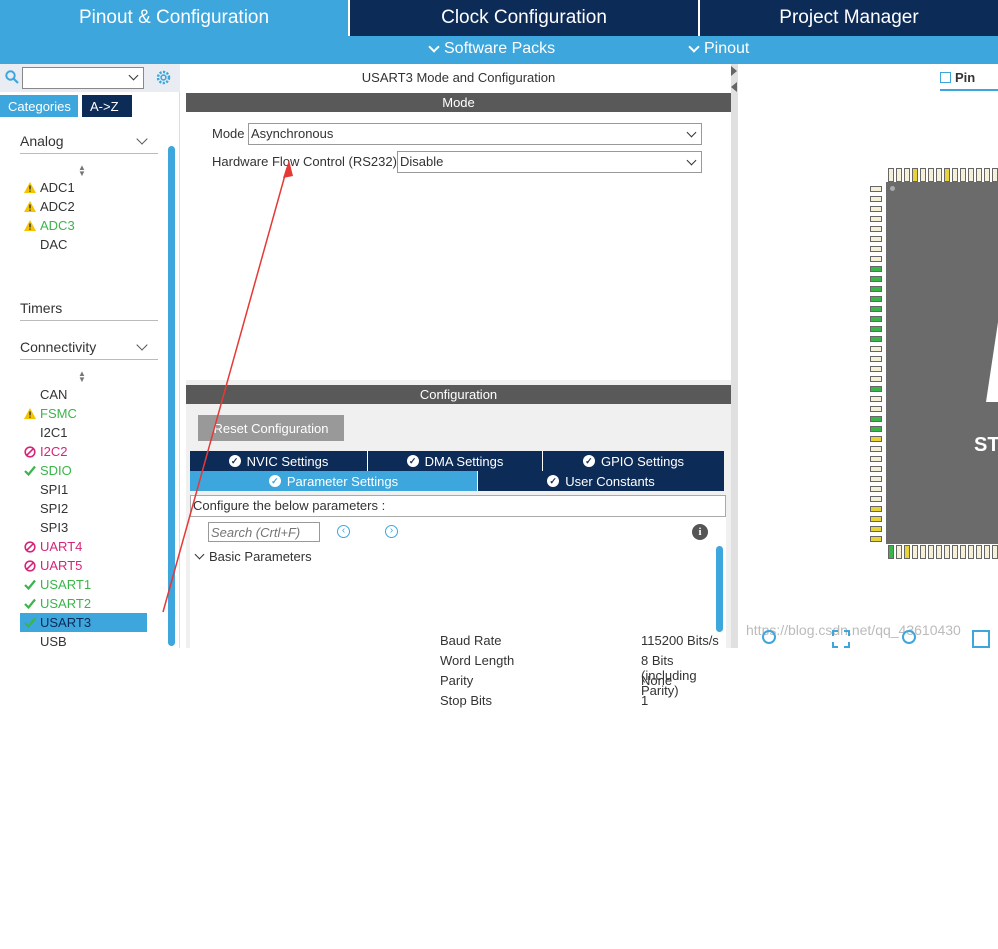 Image resolution: width=998 pixels, height=949 pixels. What do you see at coordinates (343, 531) in the screenshot?
I see `previous-match-icon: ‹` at bounding box center [343, 531].